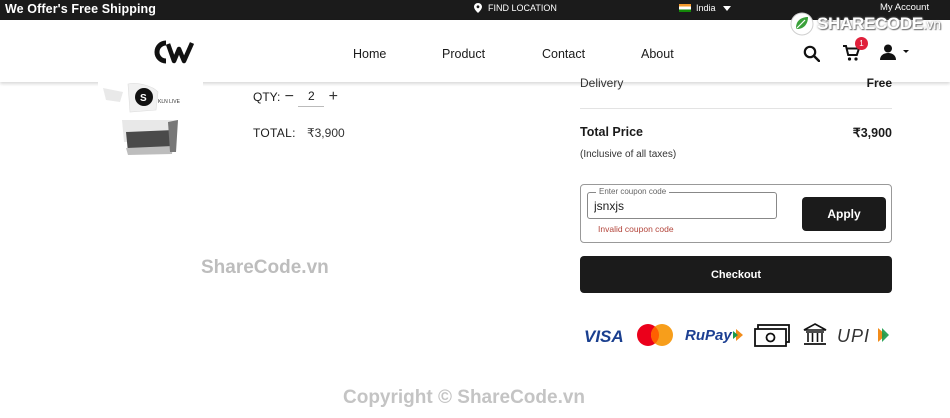 The width and height of the screenshot is (950, 418). Describe the element at coordinates (872, 133) in the screenshot. I see `total-price-value: ₹3,900` at that location.